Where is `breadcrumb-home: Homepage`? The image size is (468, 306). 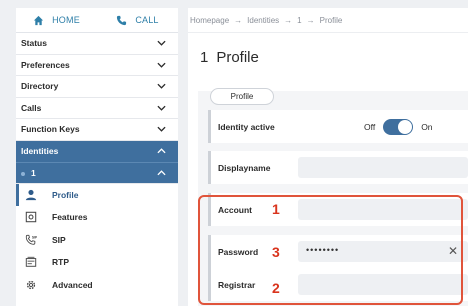
breadcrumb-home: Homepage is located at coordinates (209, 20).